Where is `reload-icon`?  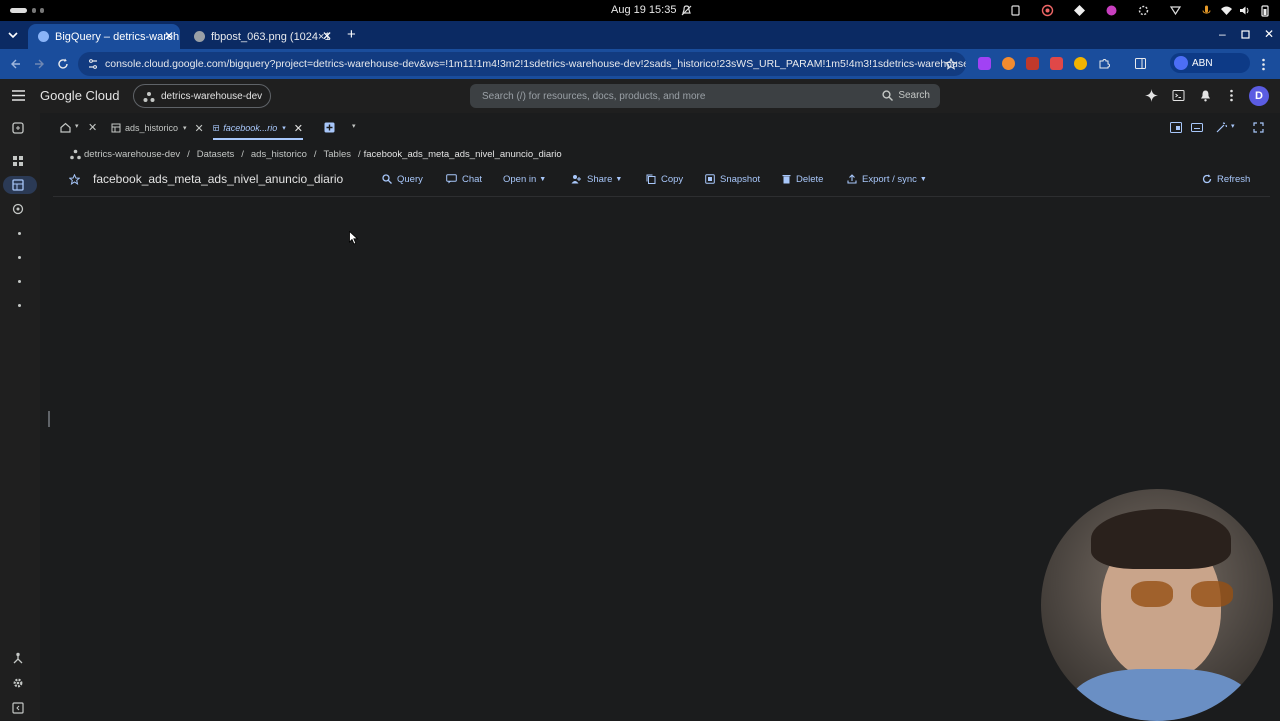 reload-icon is located at coordinates (63, 64).